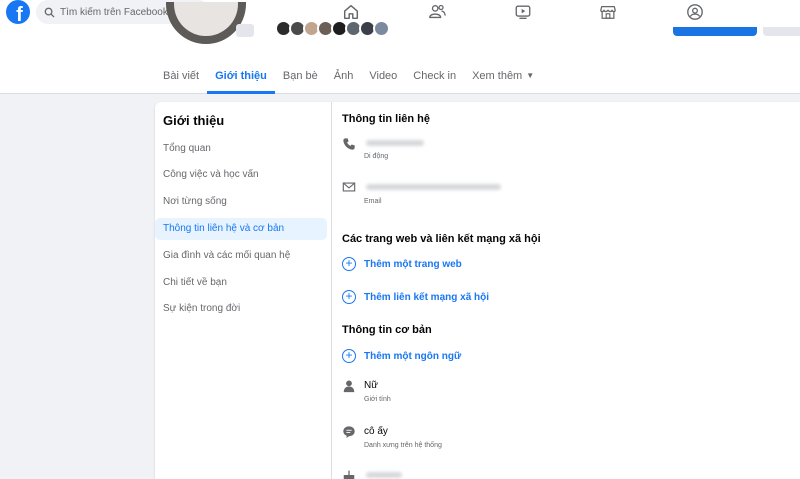 This screenshot has width=800, height=479. I want to click on tab-posts: Bài viết, so click(181, 77).